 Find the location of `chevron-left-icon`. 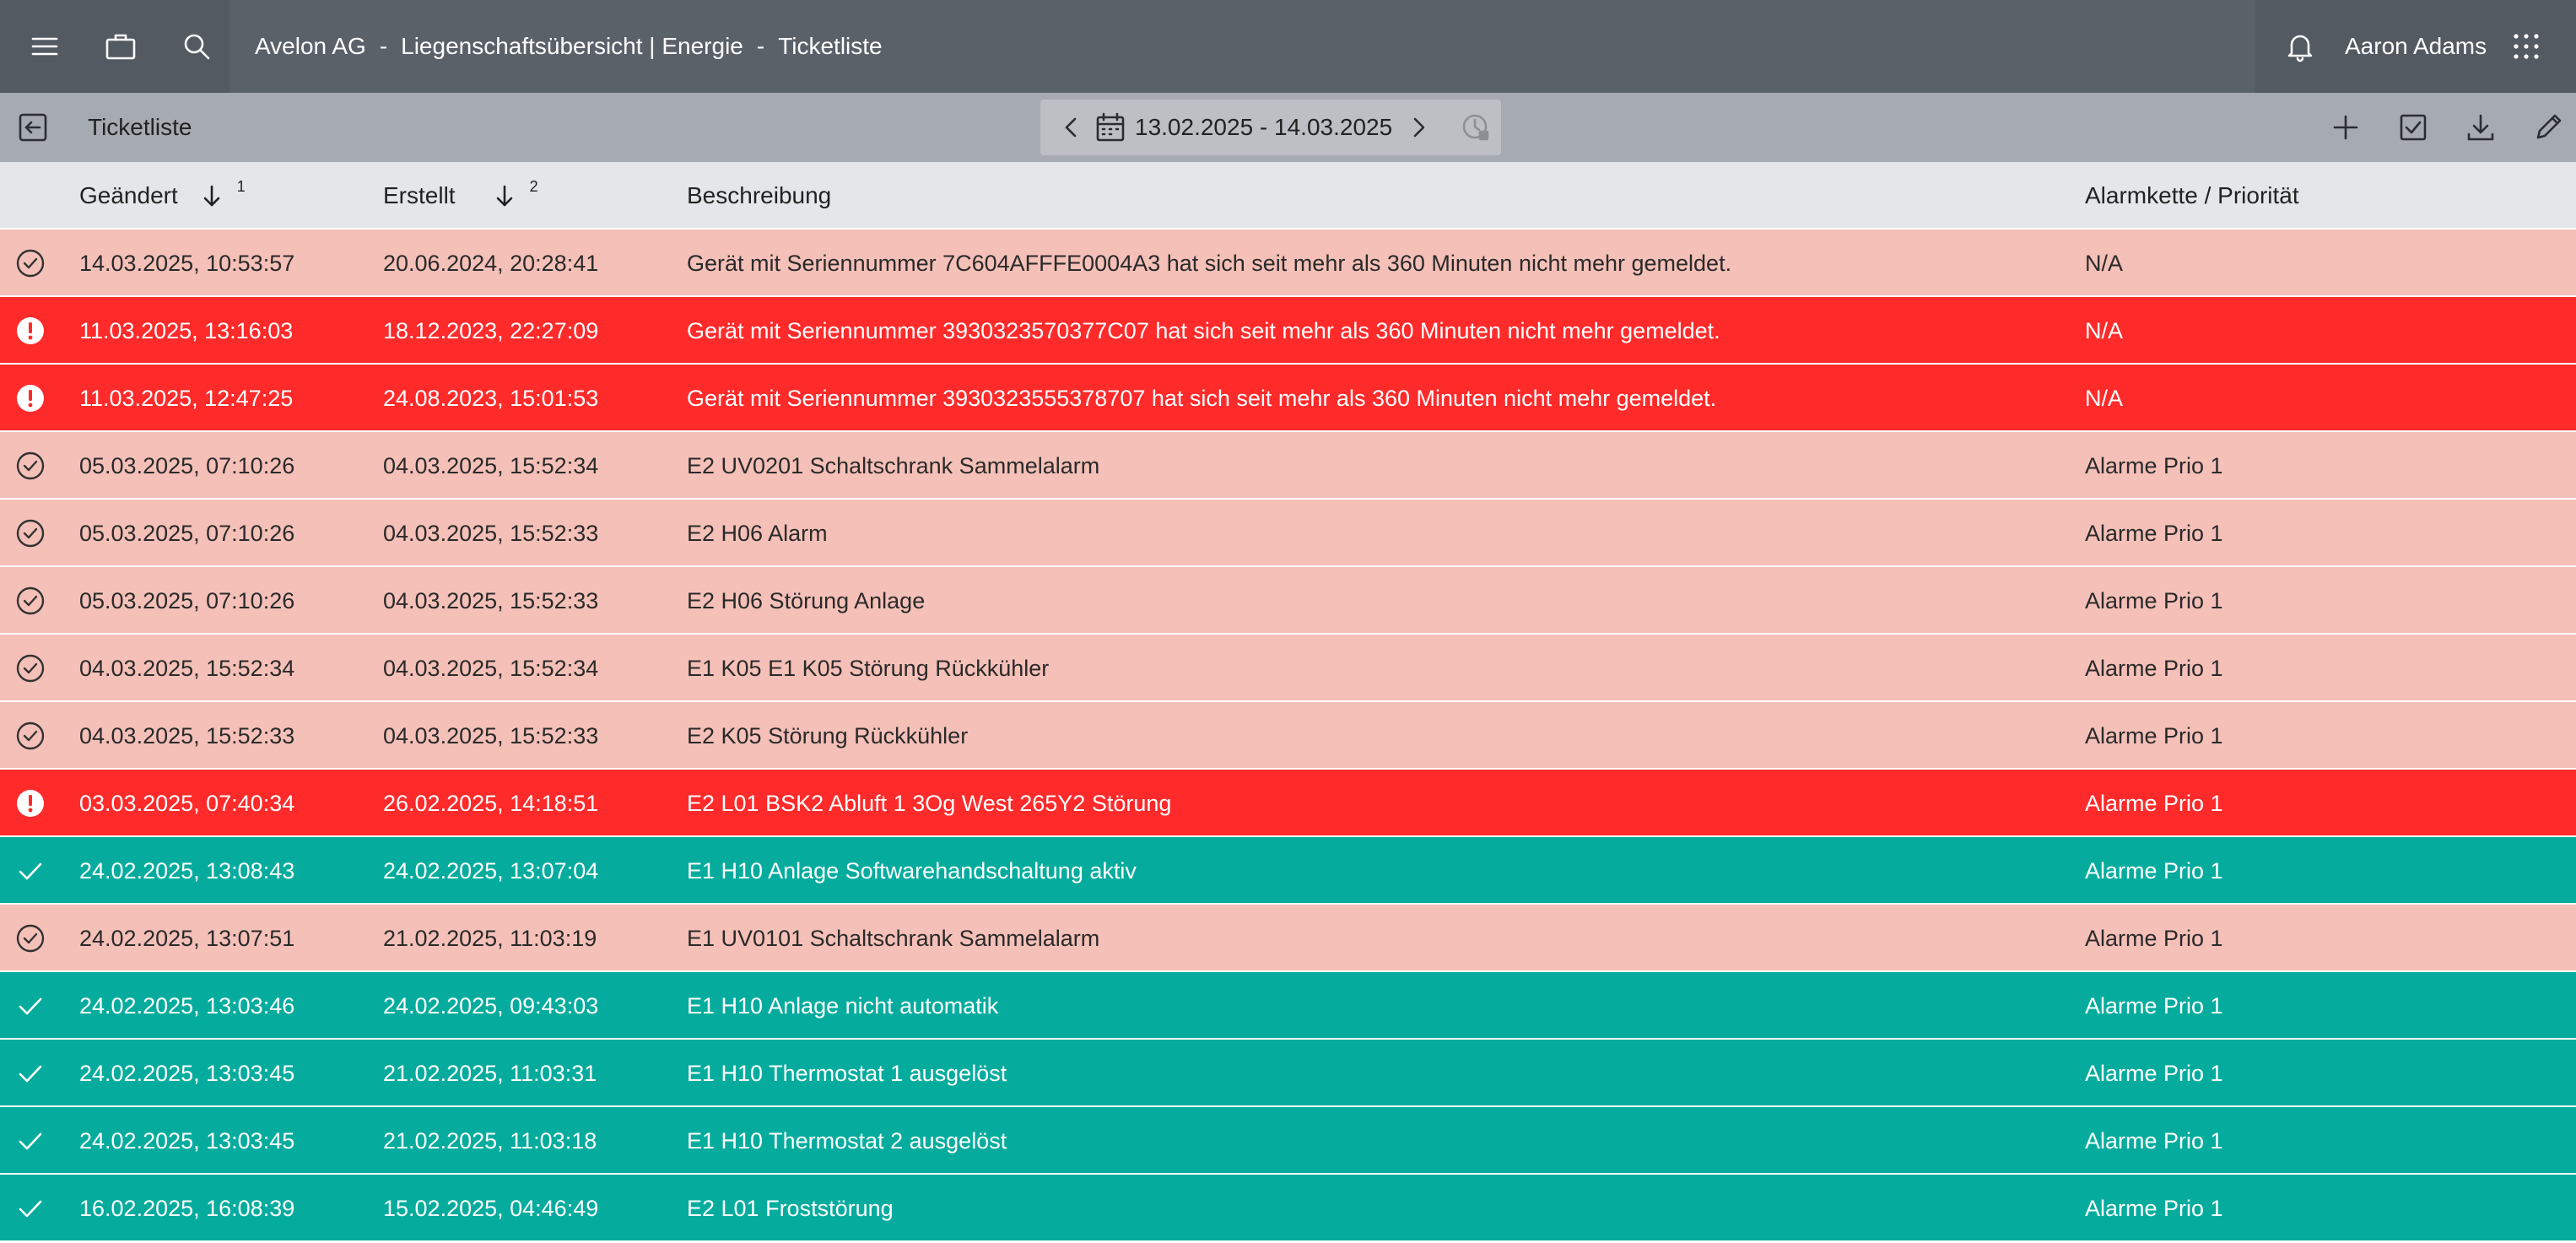

chevron-left-icon is located at coordinates (1071, 127).